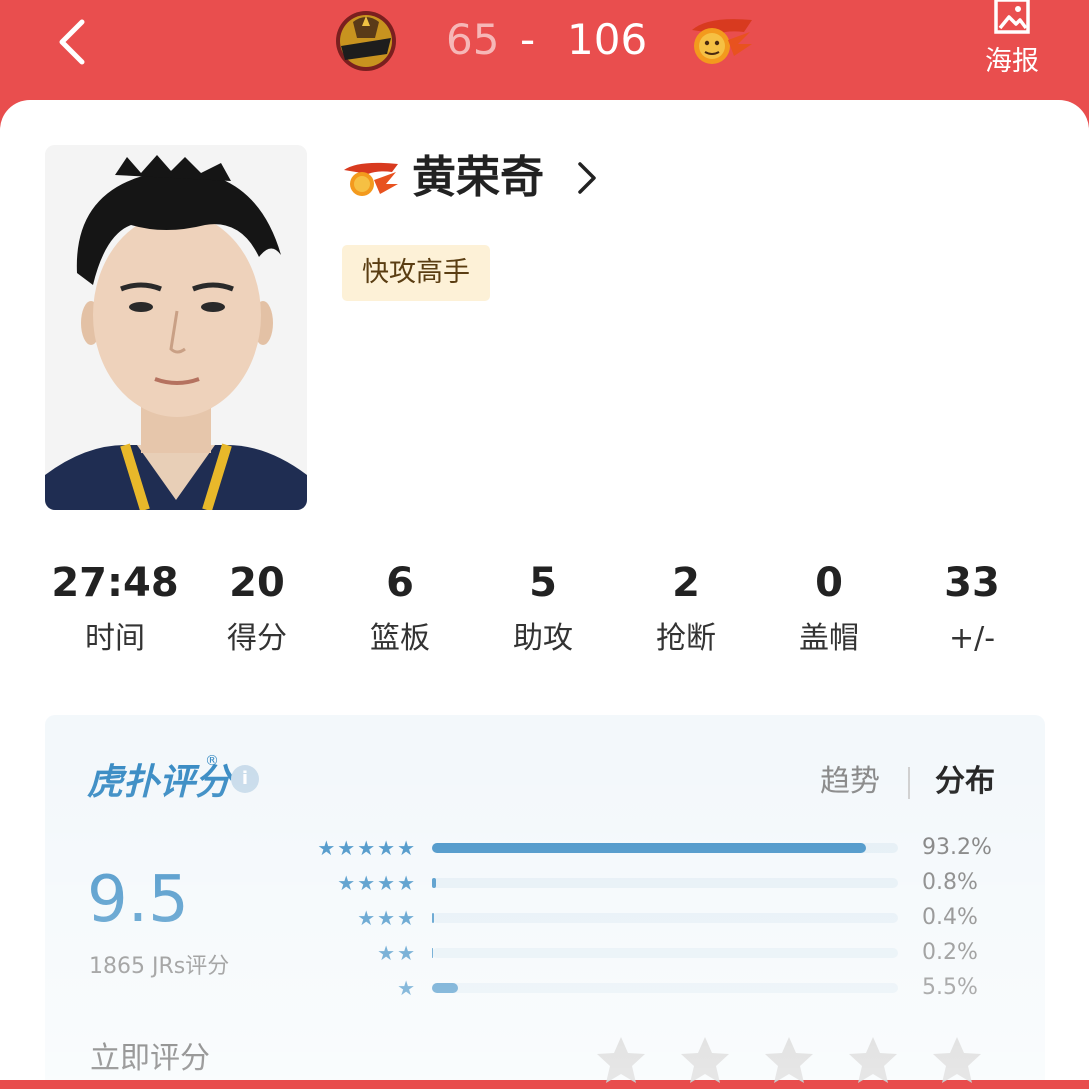  What do you see at coordinates (965, 782) in the screenshot?
I see `tab-distribution: 分布` at bounding box center [965, 782].